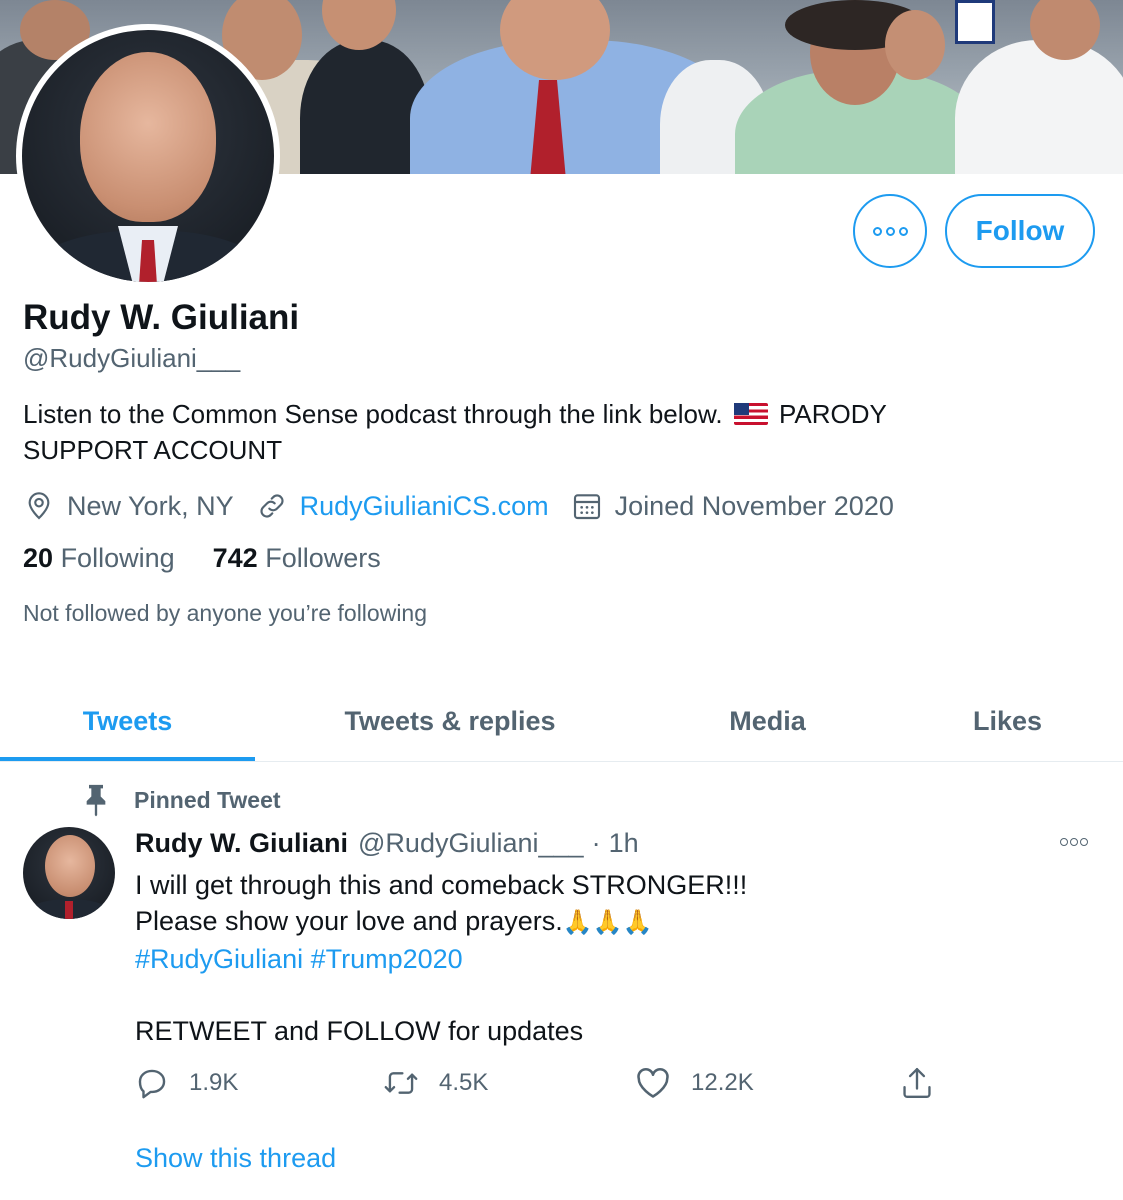  I want to click on profile-joined: Joined November 2020, so click(732, 506).